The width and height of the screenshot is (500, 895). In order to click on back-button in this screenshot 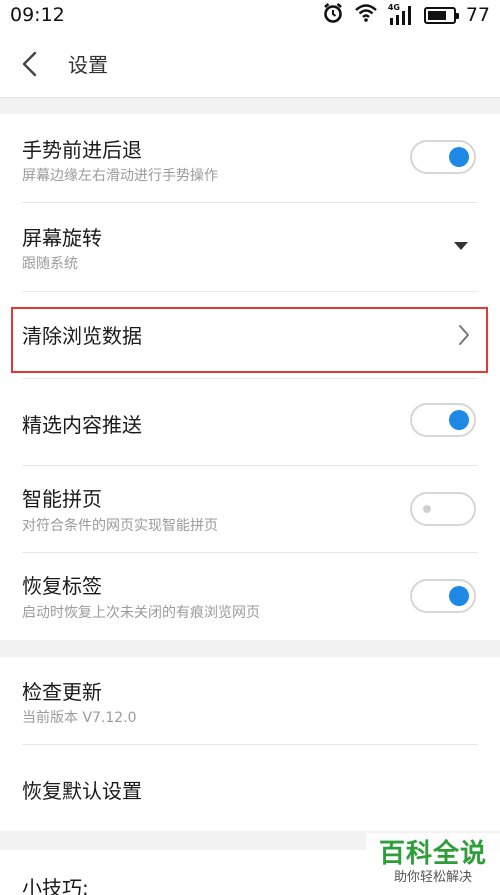, I will do `click(30, 64)`.